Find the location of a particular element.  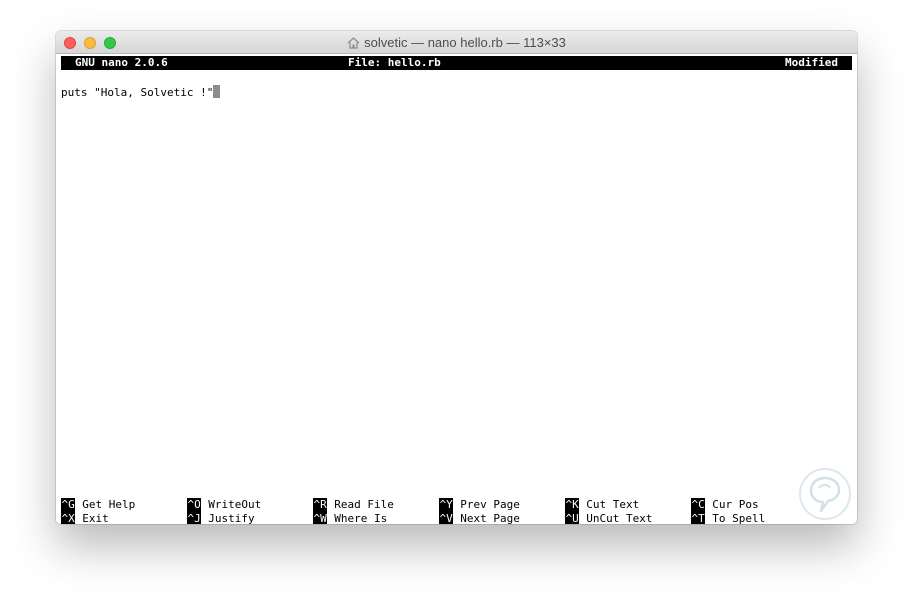

solvetic-logo is located at coordinates (825, 494).